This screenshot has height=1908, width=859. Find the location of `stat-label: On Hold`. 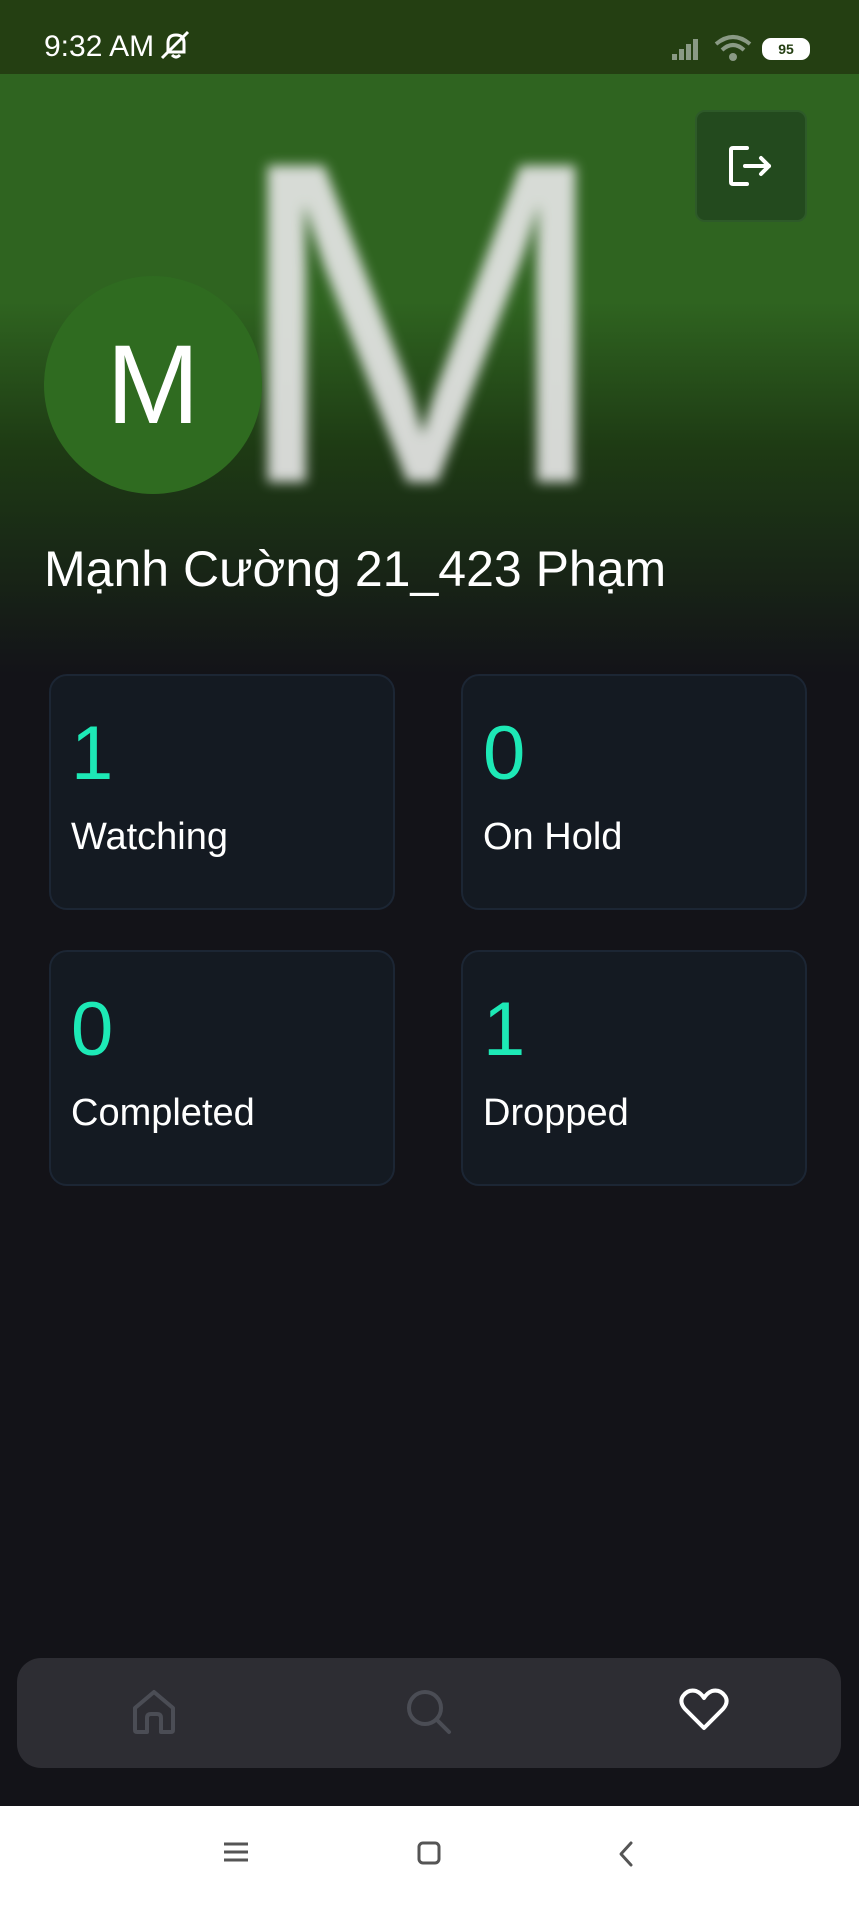

stat-label: On Hold is located at coordinates (553, 837).